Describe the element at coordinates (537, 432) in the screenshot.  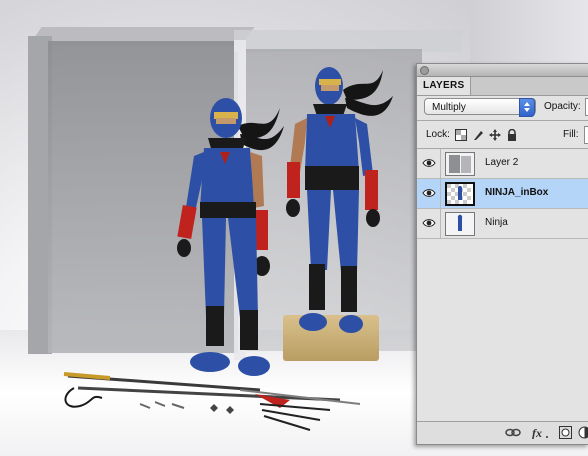
I see `svg-text: fx` at that location.